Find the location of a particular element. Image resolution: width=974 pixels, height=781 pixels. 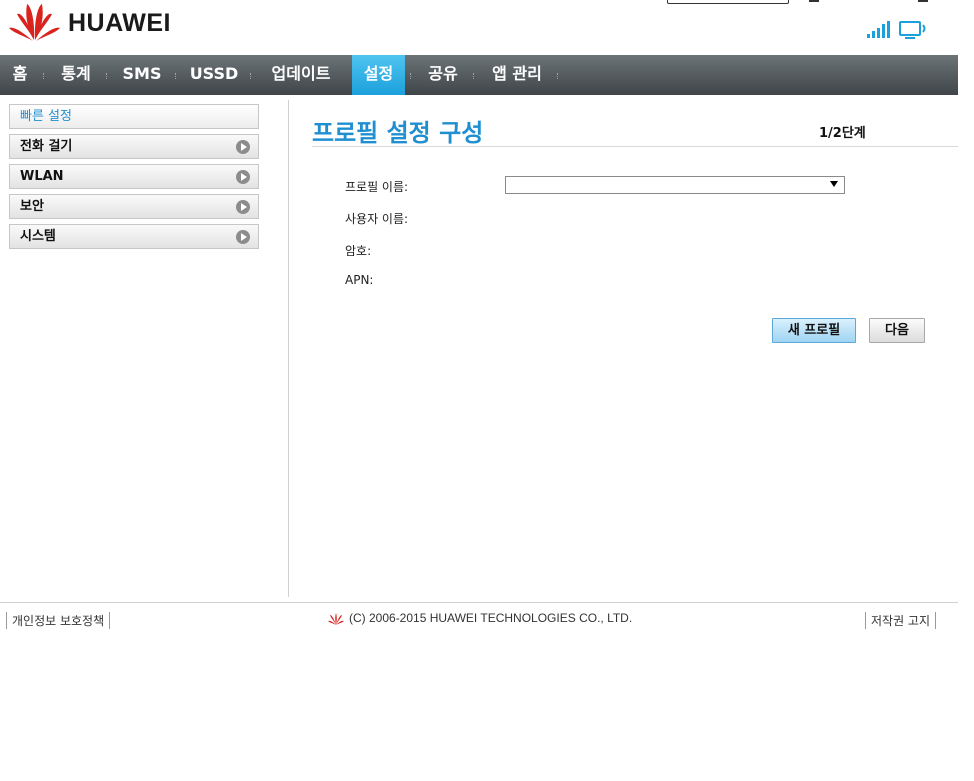

language-select is located at coordinates (728, 2).